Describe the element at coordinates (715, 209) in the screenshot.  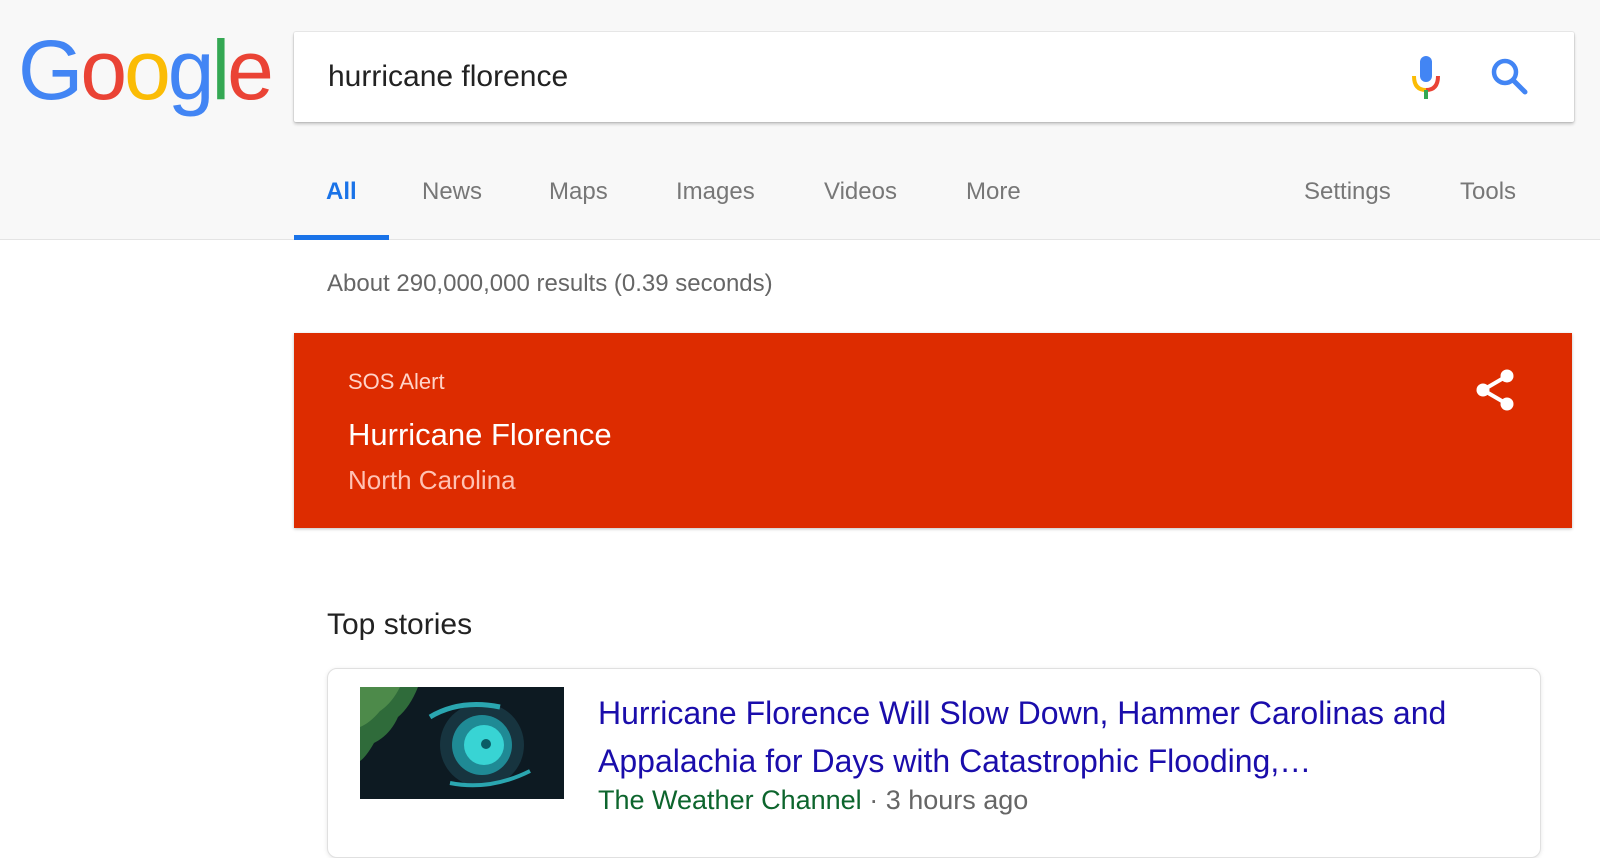
I see `tab-images: Images` at that location.